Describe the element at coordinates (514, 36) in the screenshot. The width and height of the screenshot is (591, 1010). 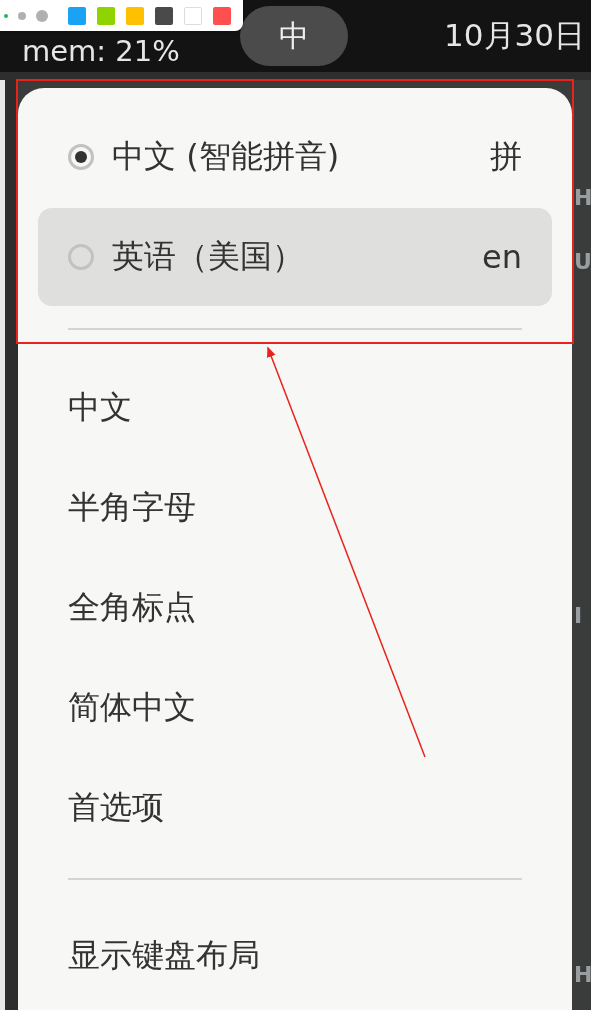
I see `date-text: 10月30日` at that location.